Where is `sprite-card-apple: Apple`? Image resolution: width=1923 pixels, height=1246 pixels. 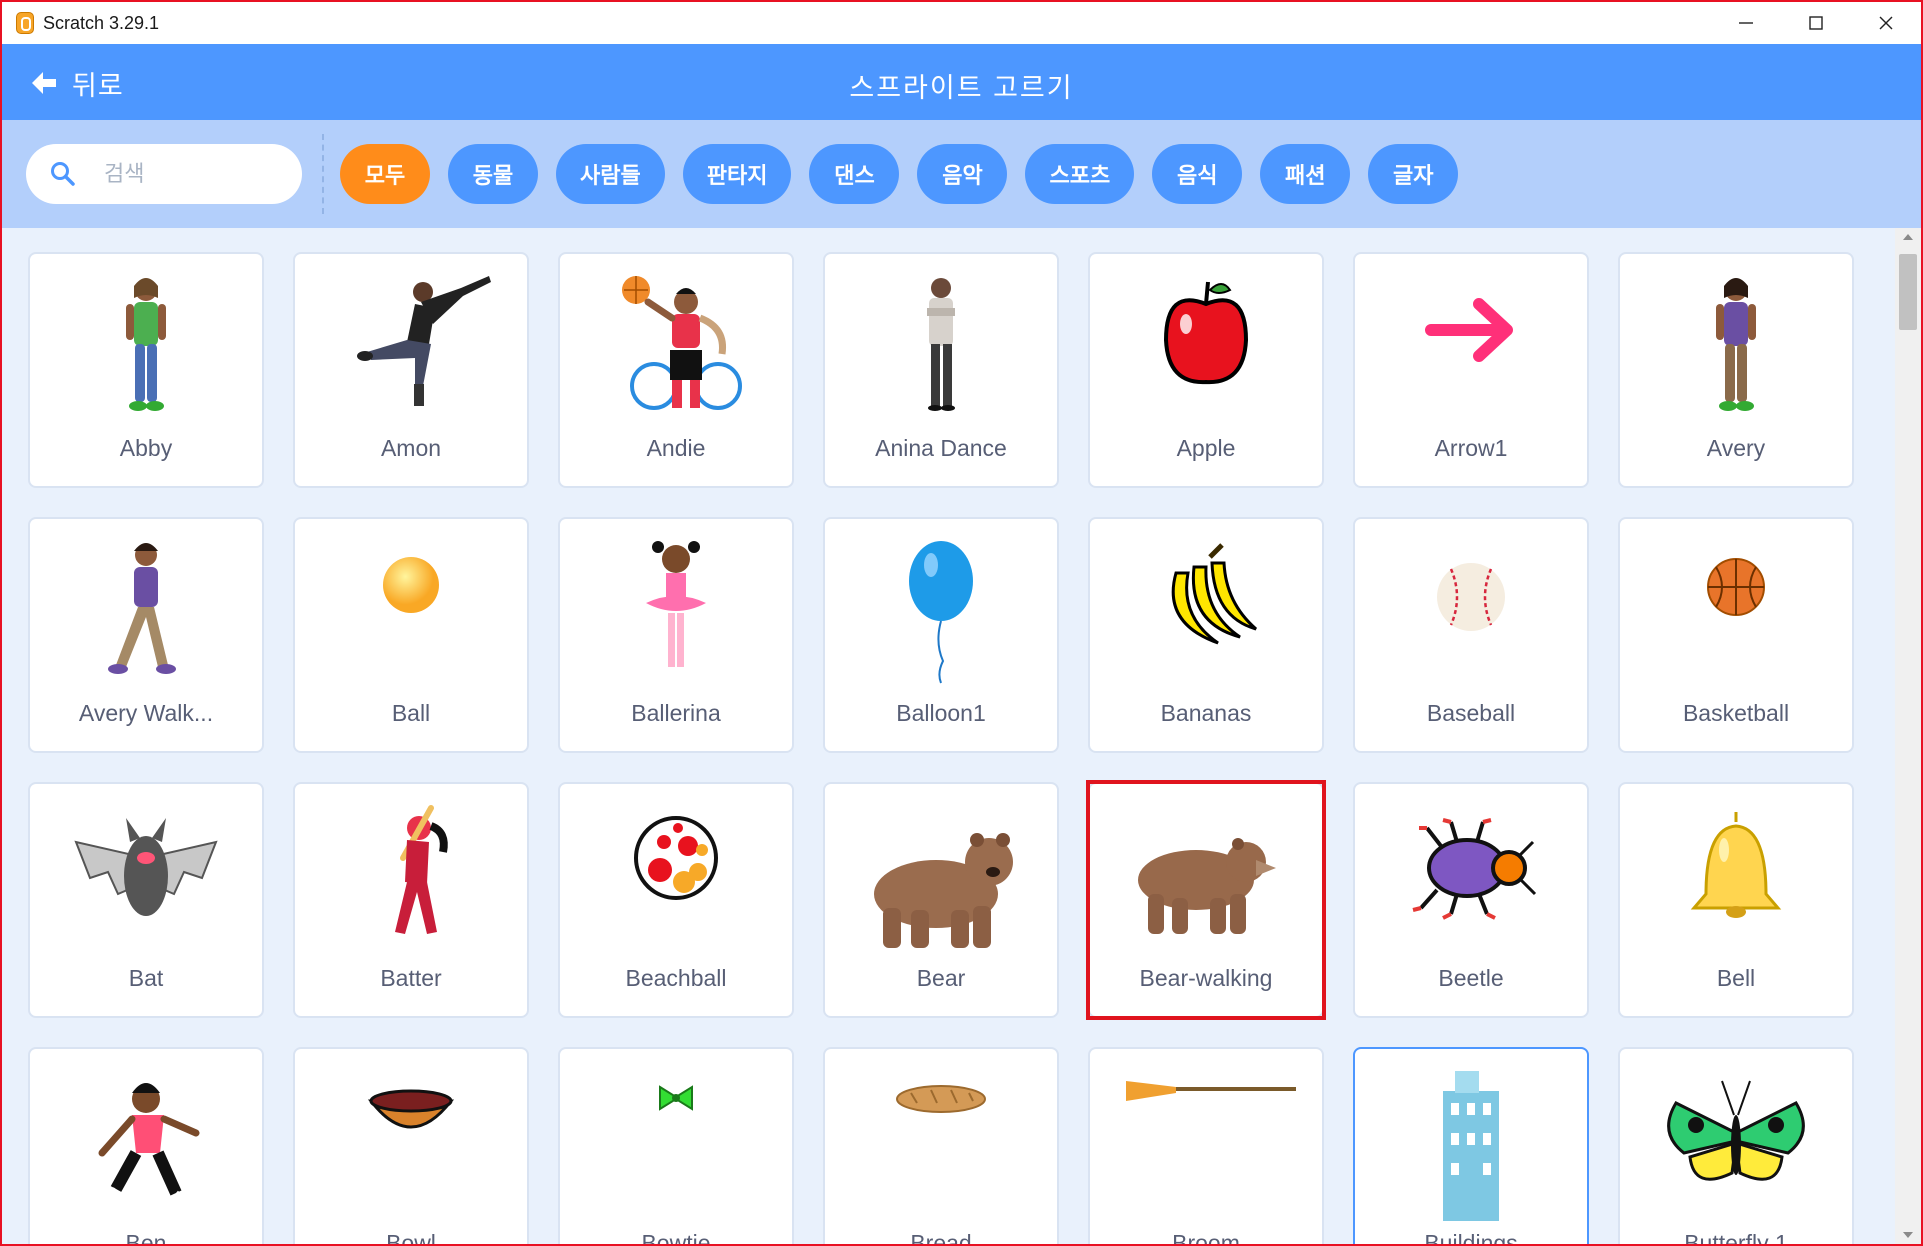 sprite-card-apple: Apple is located at coordinates (1206, 370).